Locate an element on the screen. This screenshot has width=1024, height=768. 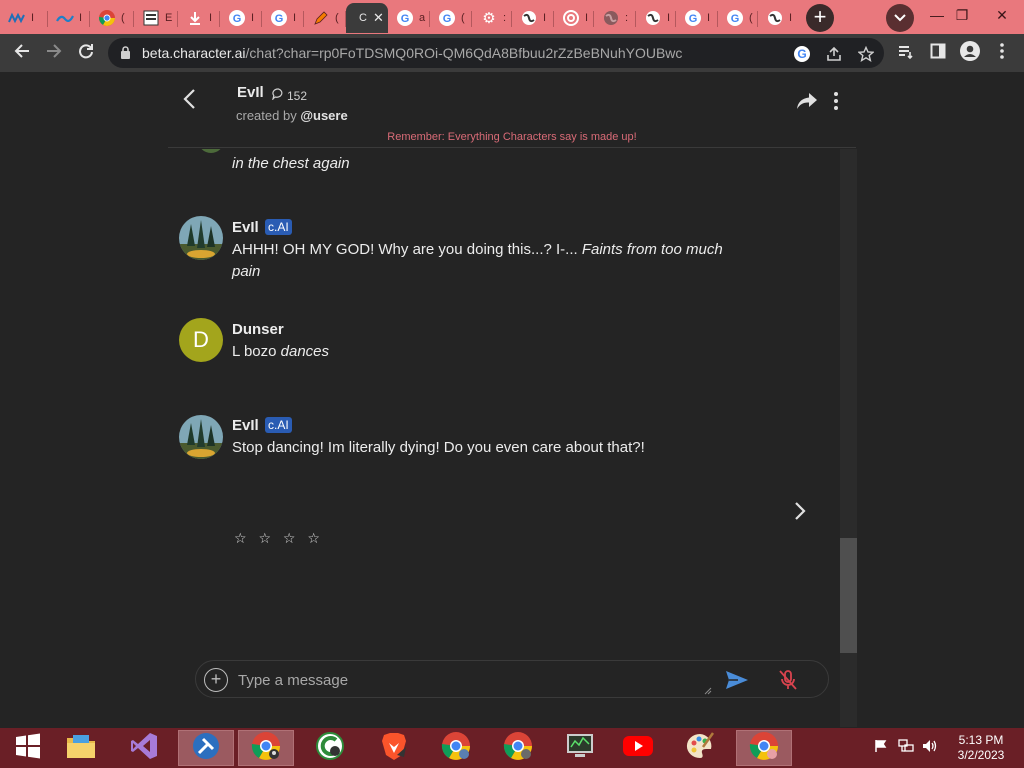
tools-icon is located at coordinates (206, 748).